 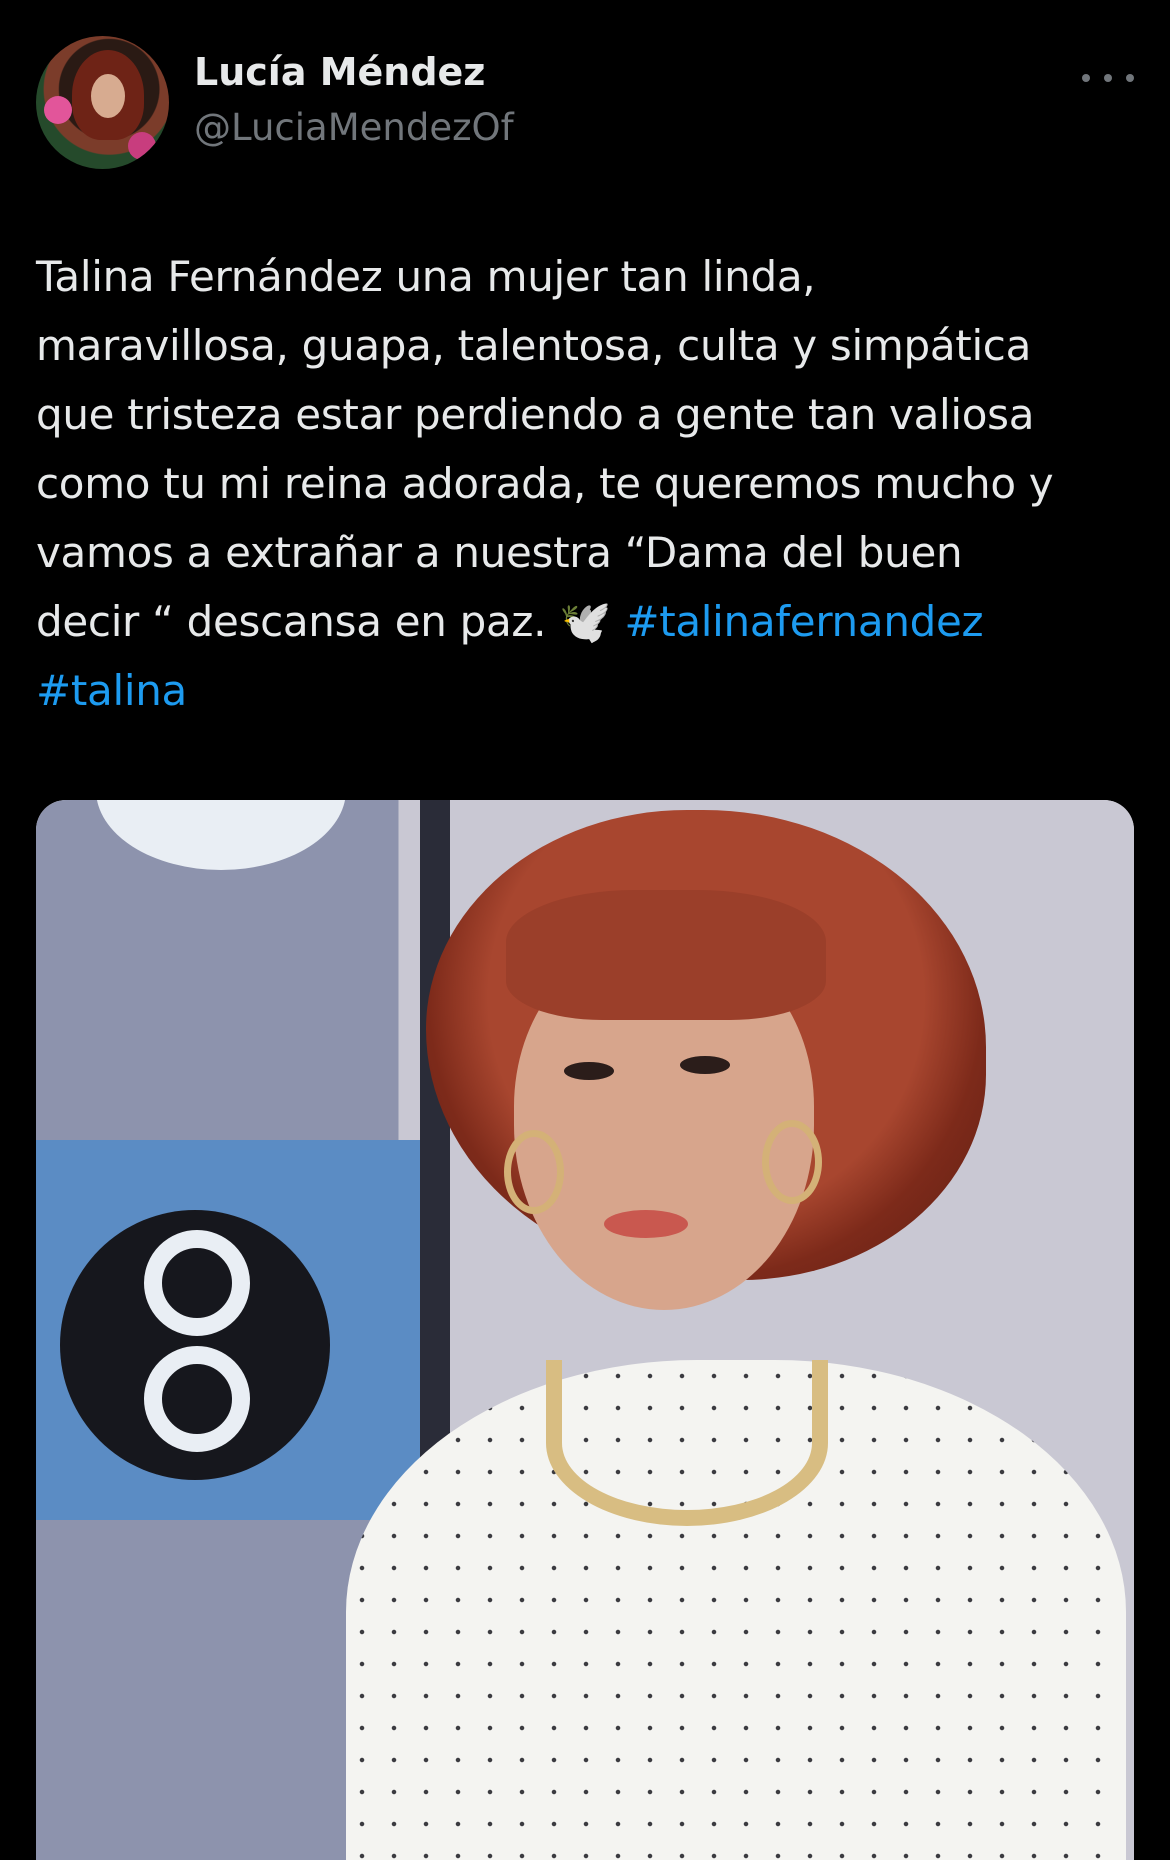 I want to click on tweet-text-line: #talina, so click(x=591, y=690).